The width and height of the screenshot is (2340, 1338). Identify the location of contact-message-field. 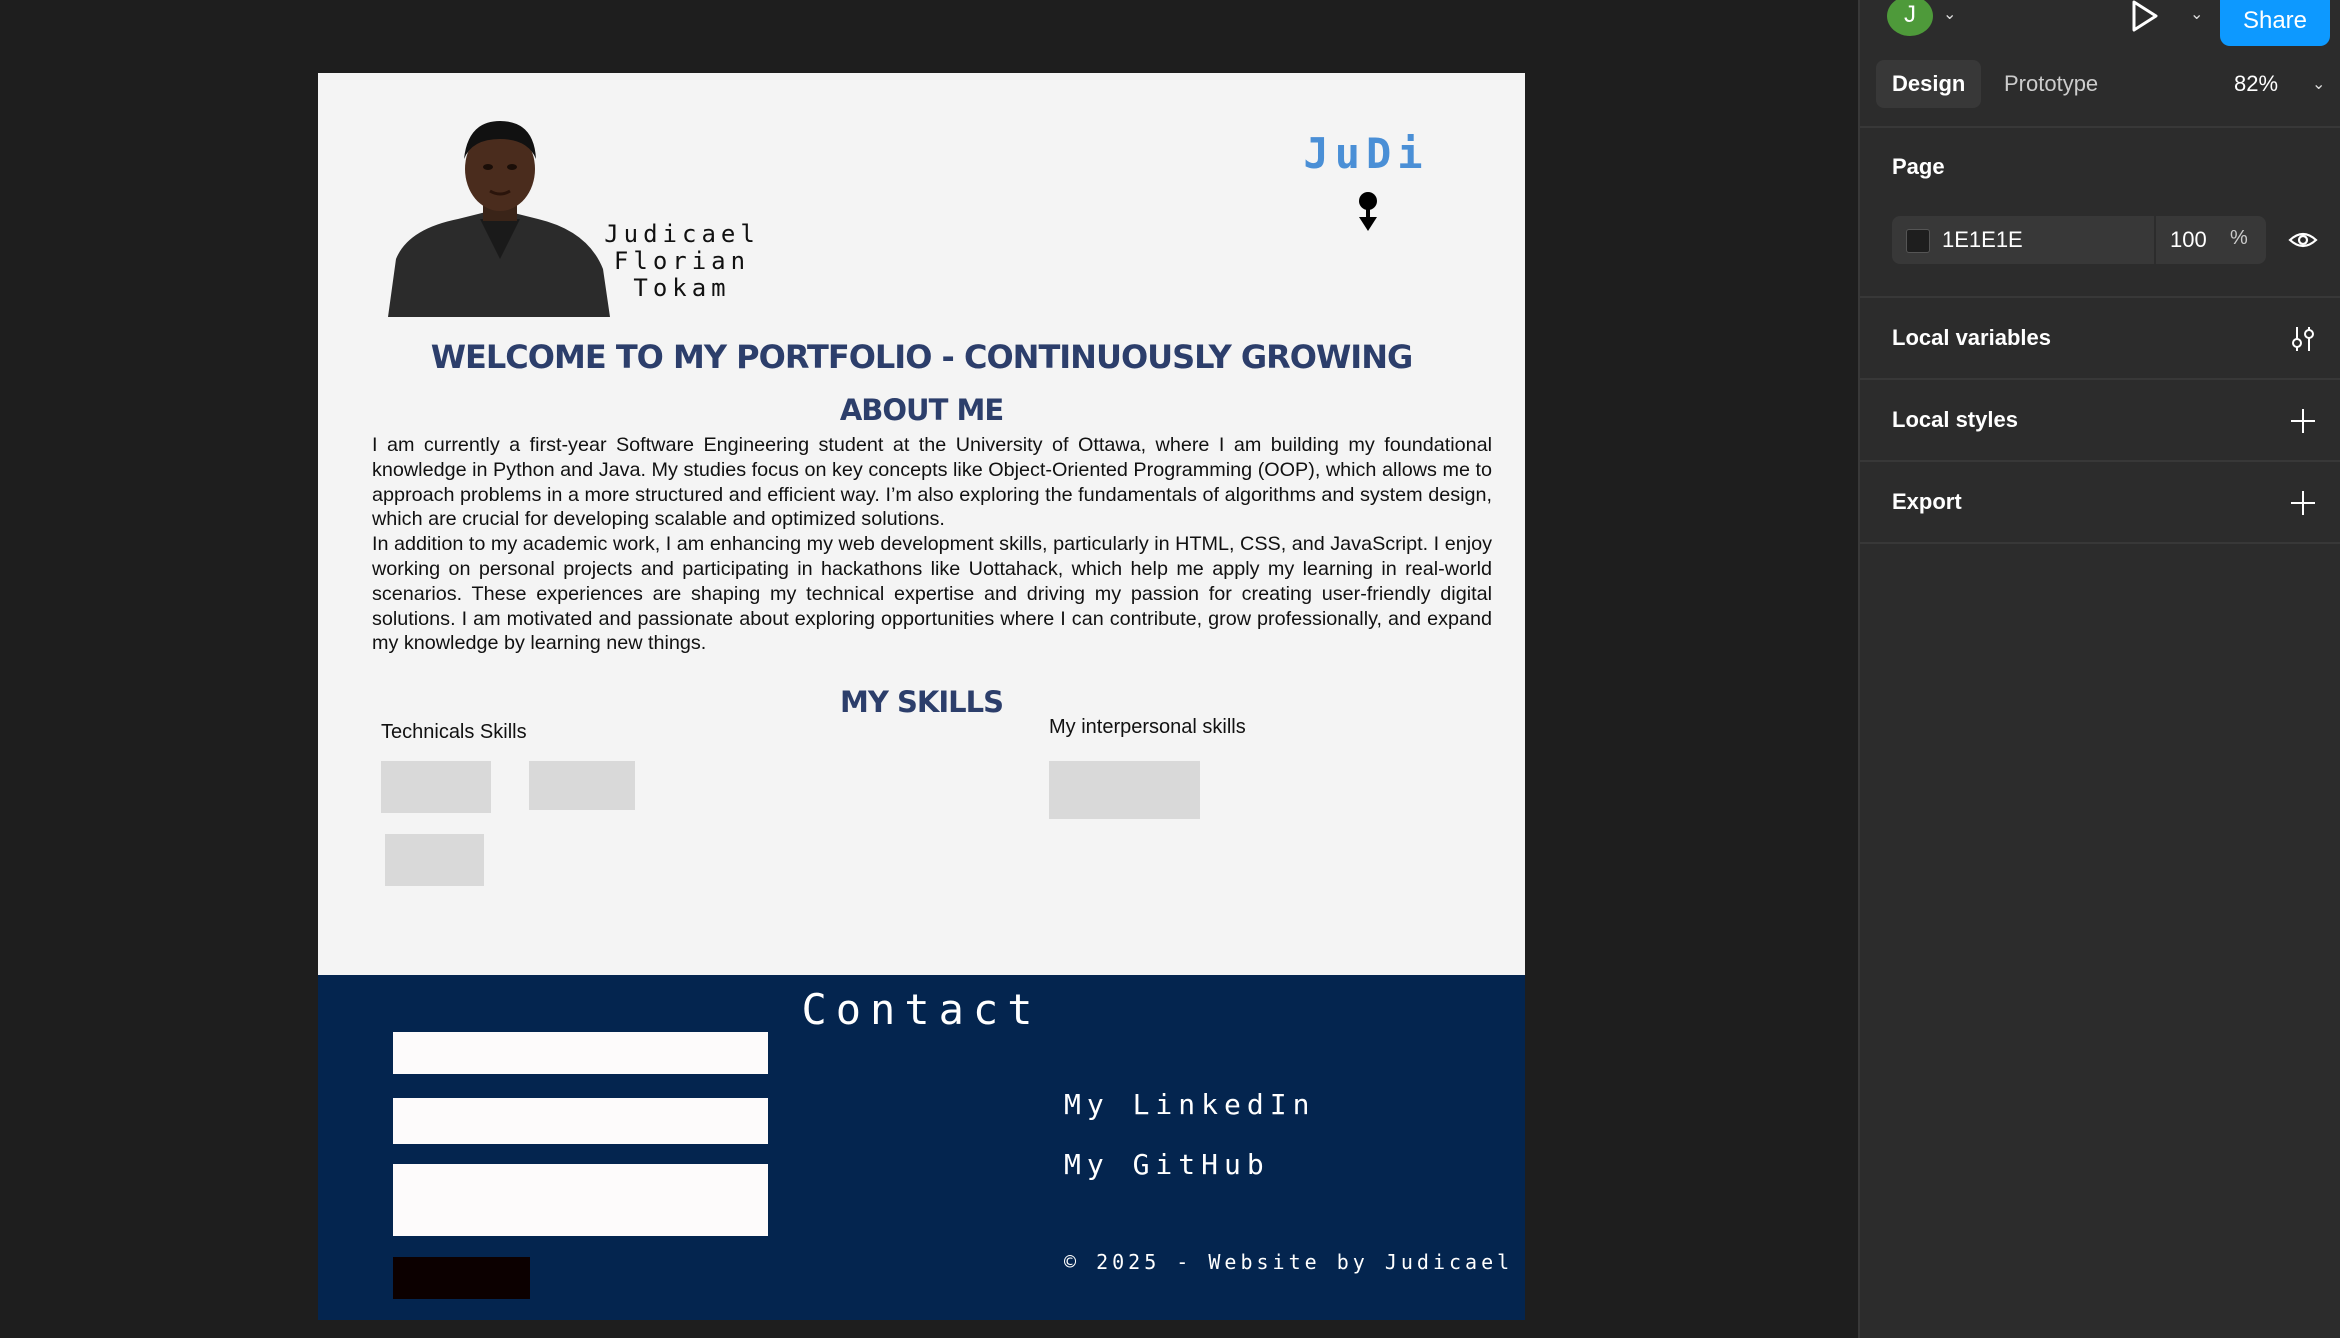
(580, 1200).